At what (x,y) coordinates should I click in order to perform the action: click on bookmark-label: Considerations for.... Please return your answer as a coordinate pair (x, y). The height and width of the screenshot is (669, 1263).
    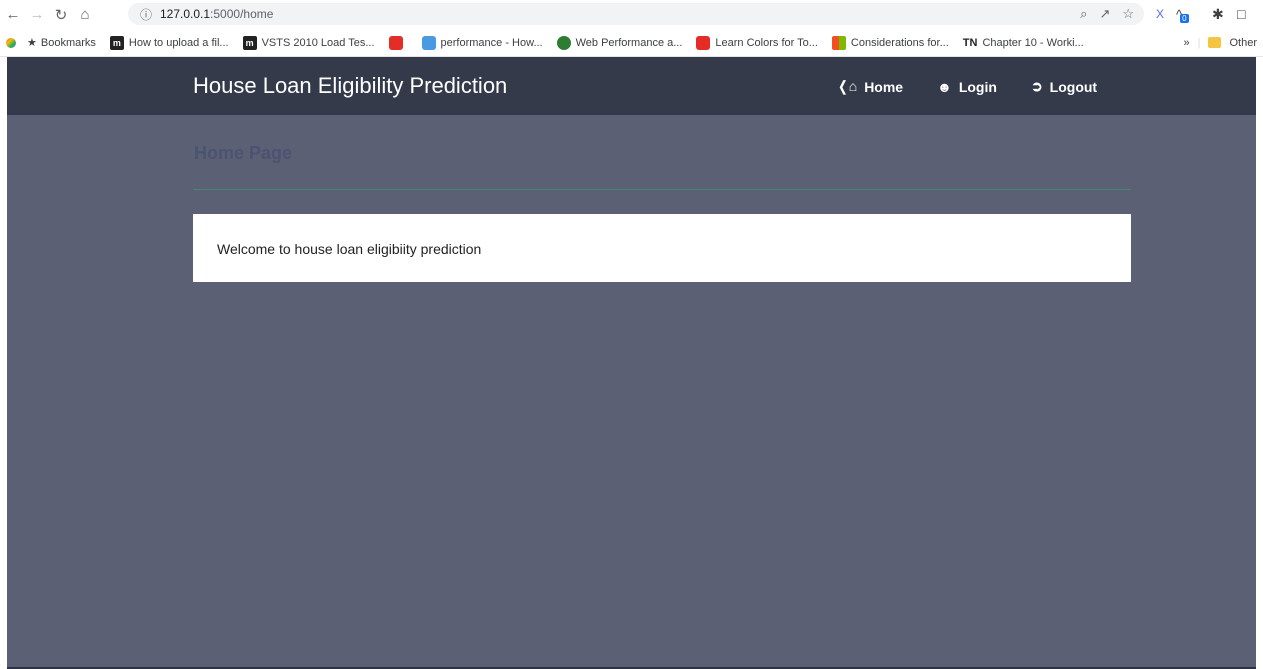
    Looking at the image, I should click on (899, 42).